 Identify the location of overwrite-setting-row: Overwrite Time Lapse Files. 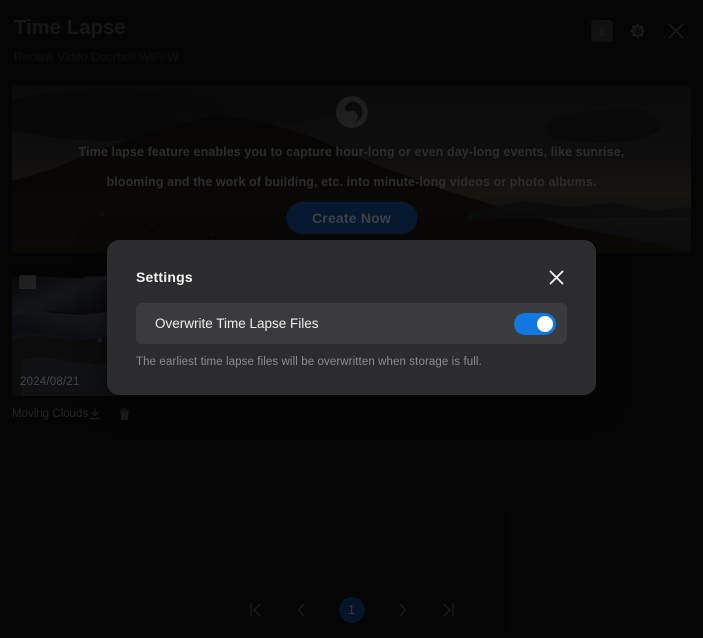
(351, 323).